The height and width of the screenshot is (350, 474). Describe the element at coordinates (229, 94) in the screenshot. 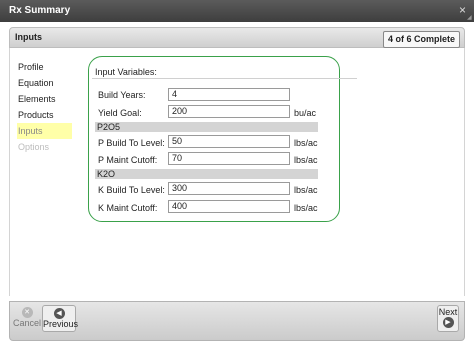

I see `build-years-input: 4` at that location.